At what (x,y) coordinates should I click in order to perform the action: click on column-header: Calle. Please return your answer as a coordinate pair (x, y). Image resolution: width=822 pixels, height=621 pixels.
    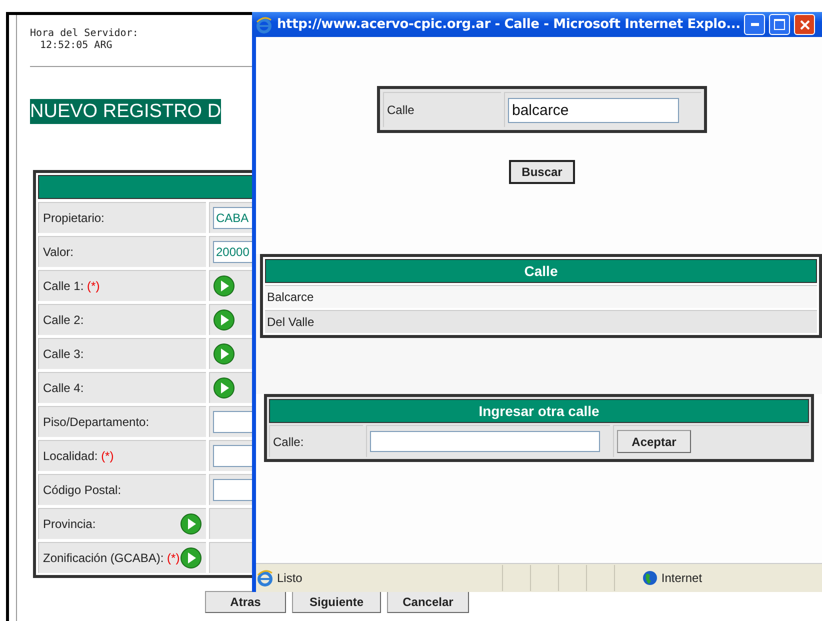
    Looking at the image, I should click on (541, 271).